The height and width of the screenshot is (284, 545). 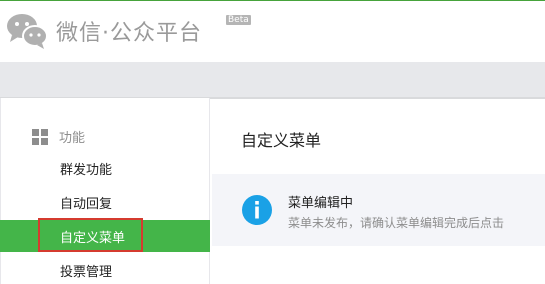 I want to click on sidebar-section-label: 功能, so click(x=72, y=138).